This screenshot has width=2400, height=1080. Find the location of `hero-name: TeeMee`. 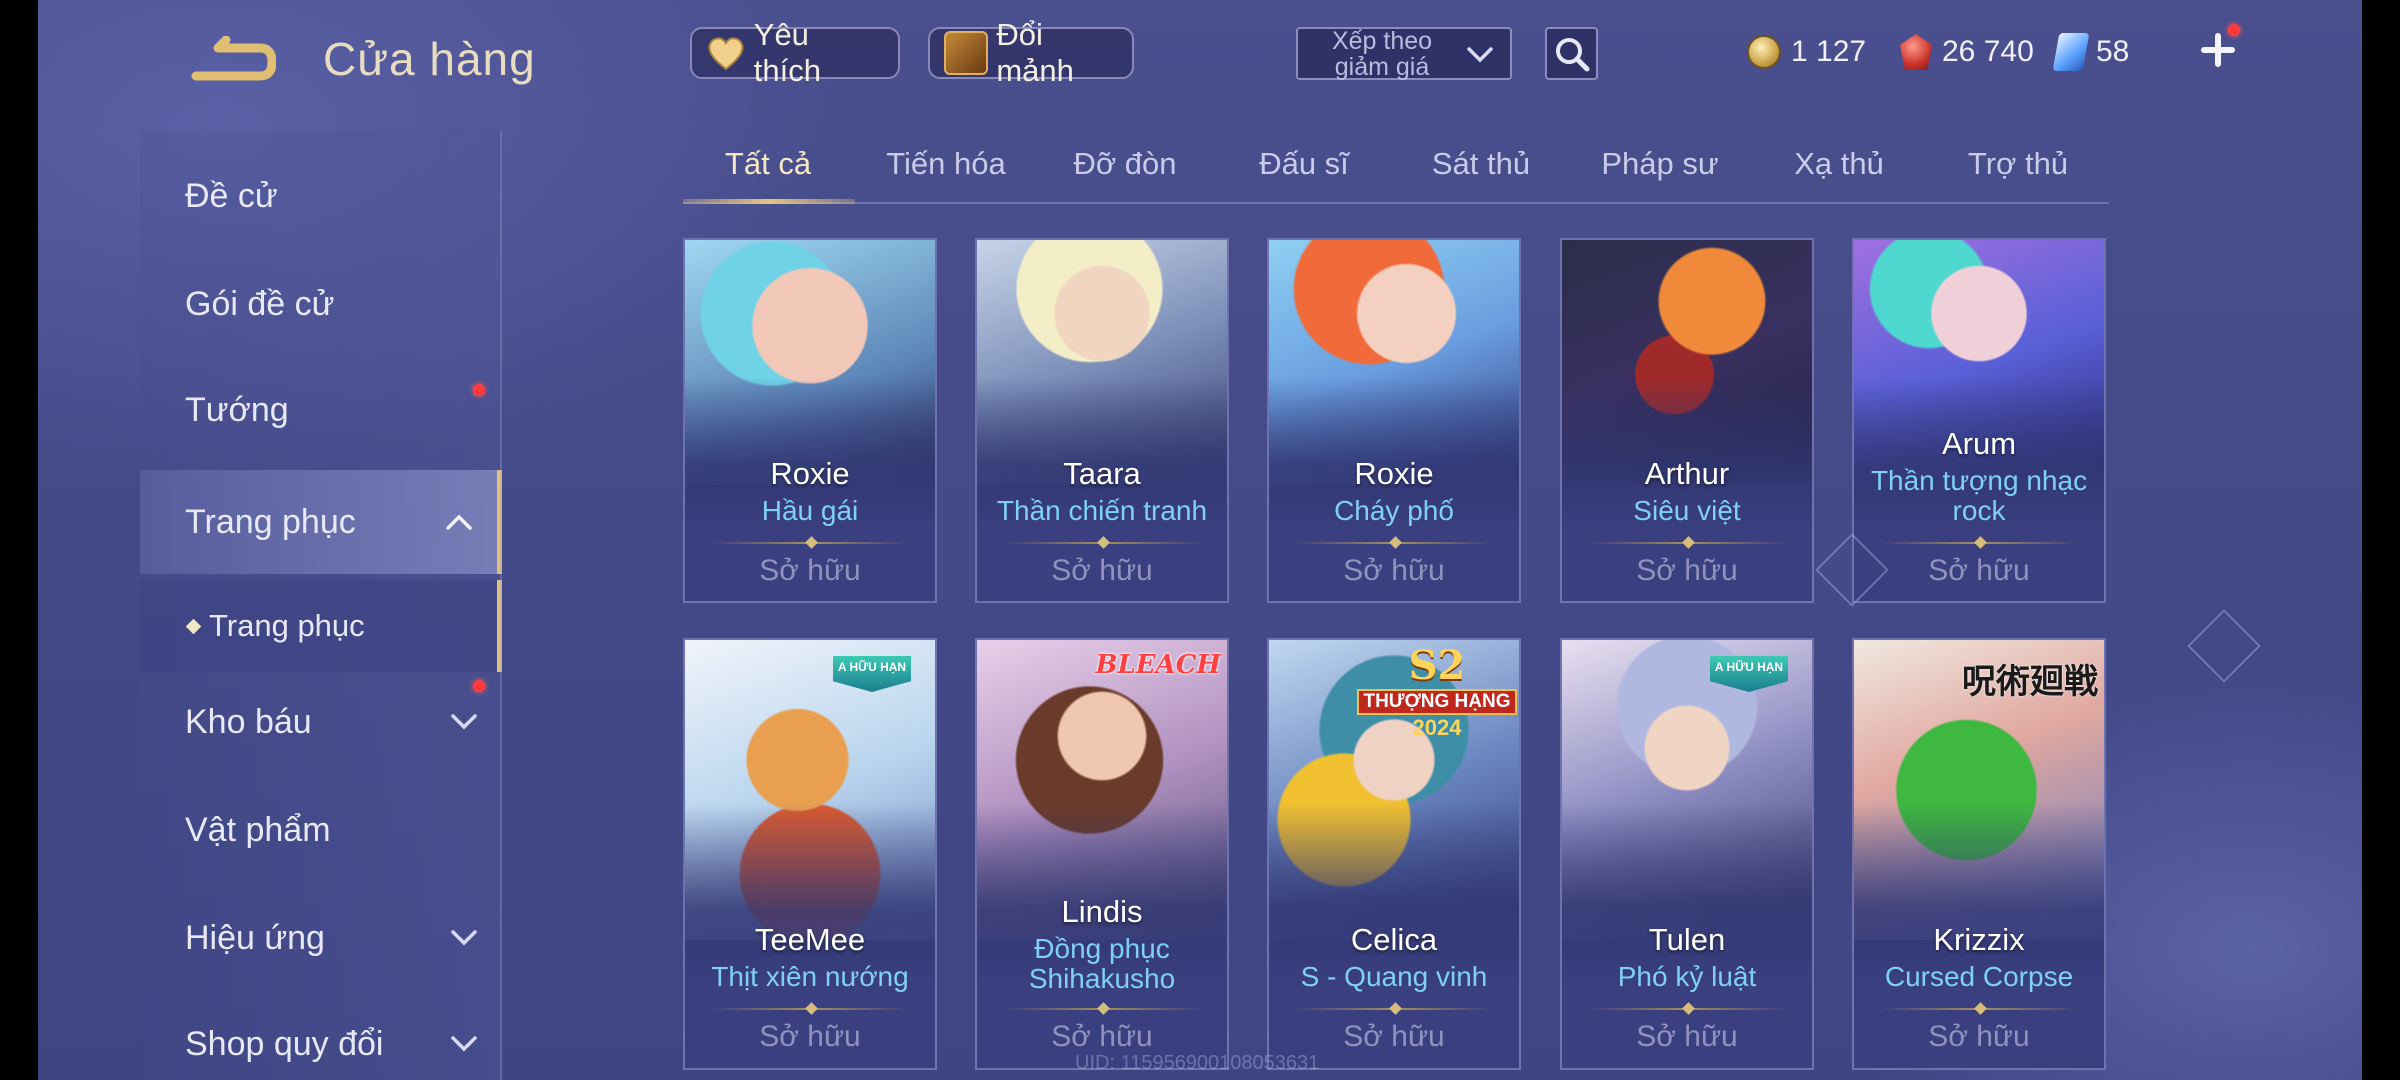

hero-name: TeeMee is located at coordinates (810, 939).